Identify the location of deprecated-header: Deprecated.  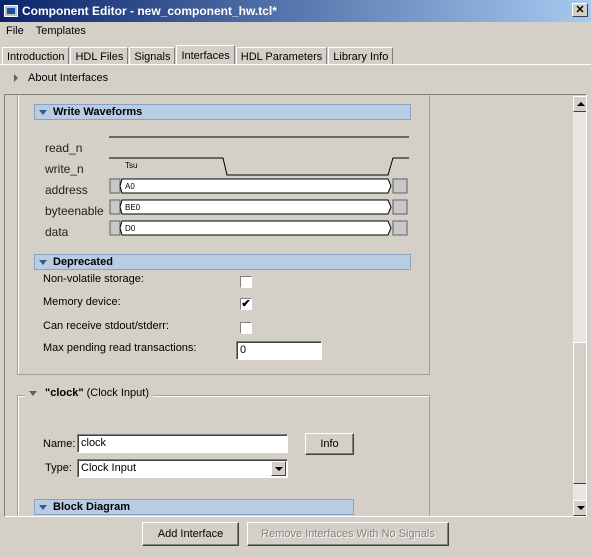
(222, 262).